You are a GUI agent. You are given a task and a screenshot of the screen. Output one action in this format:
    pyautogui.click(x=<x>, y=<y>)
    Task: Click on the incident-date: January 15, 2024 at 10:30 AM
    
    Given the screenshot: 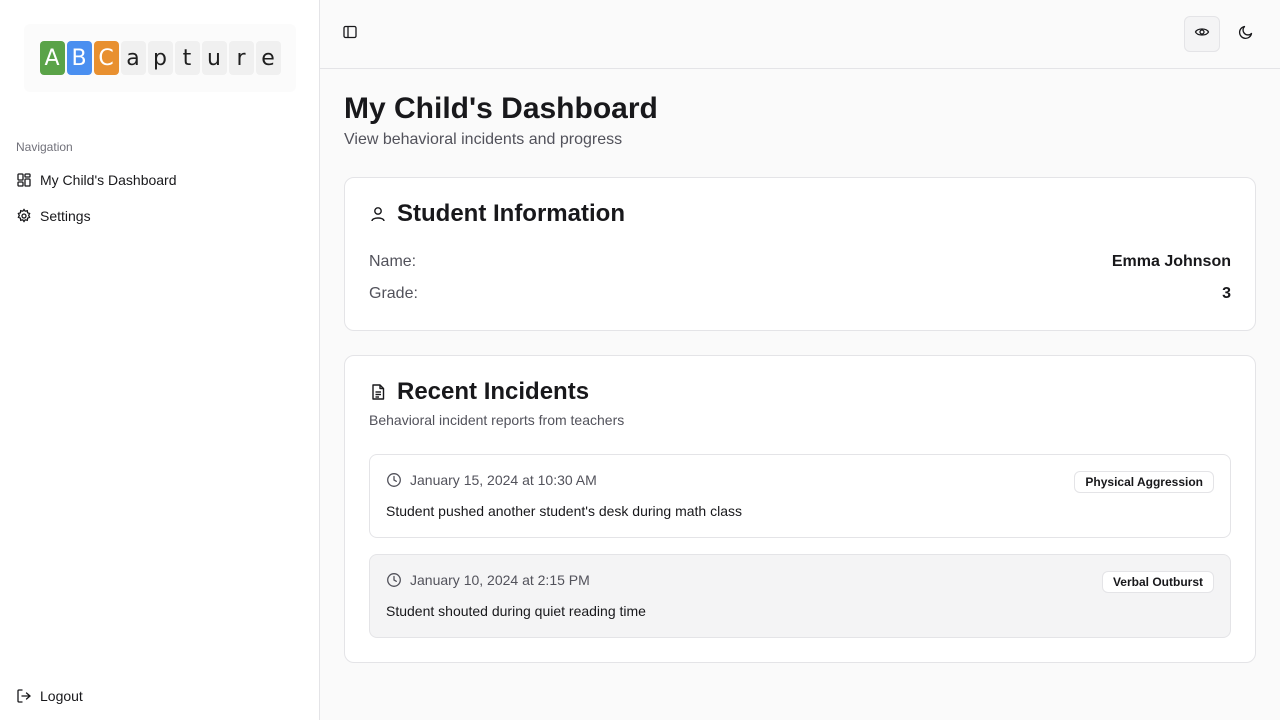 What is the action you would take?
    pyautogui.click(x=491, y=480)
    